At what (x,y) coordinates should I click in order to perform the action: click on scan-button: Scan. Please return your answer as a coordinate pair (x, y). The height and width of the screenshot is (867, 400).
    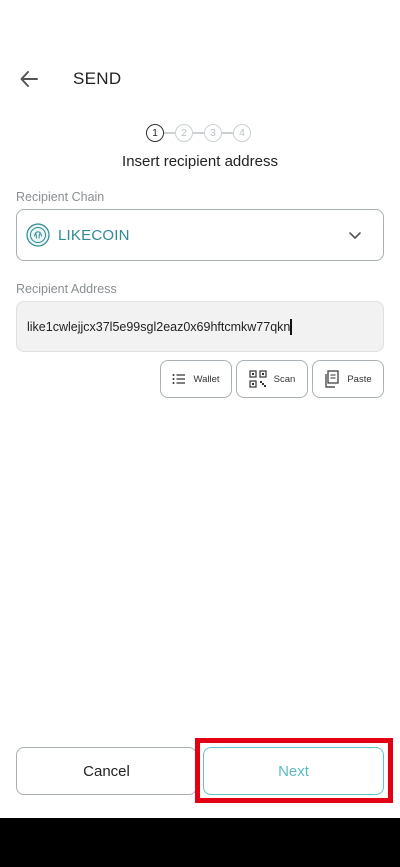
    Looking at the image, I should click on (272, 379).